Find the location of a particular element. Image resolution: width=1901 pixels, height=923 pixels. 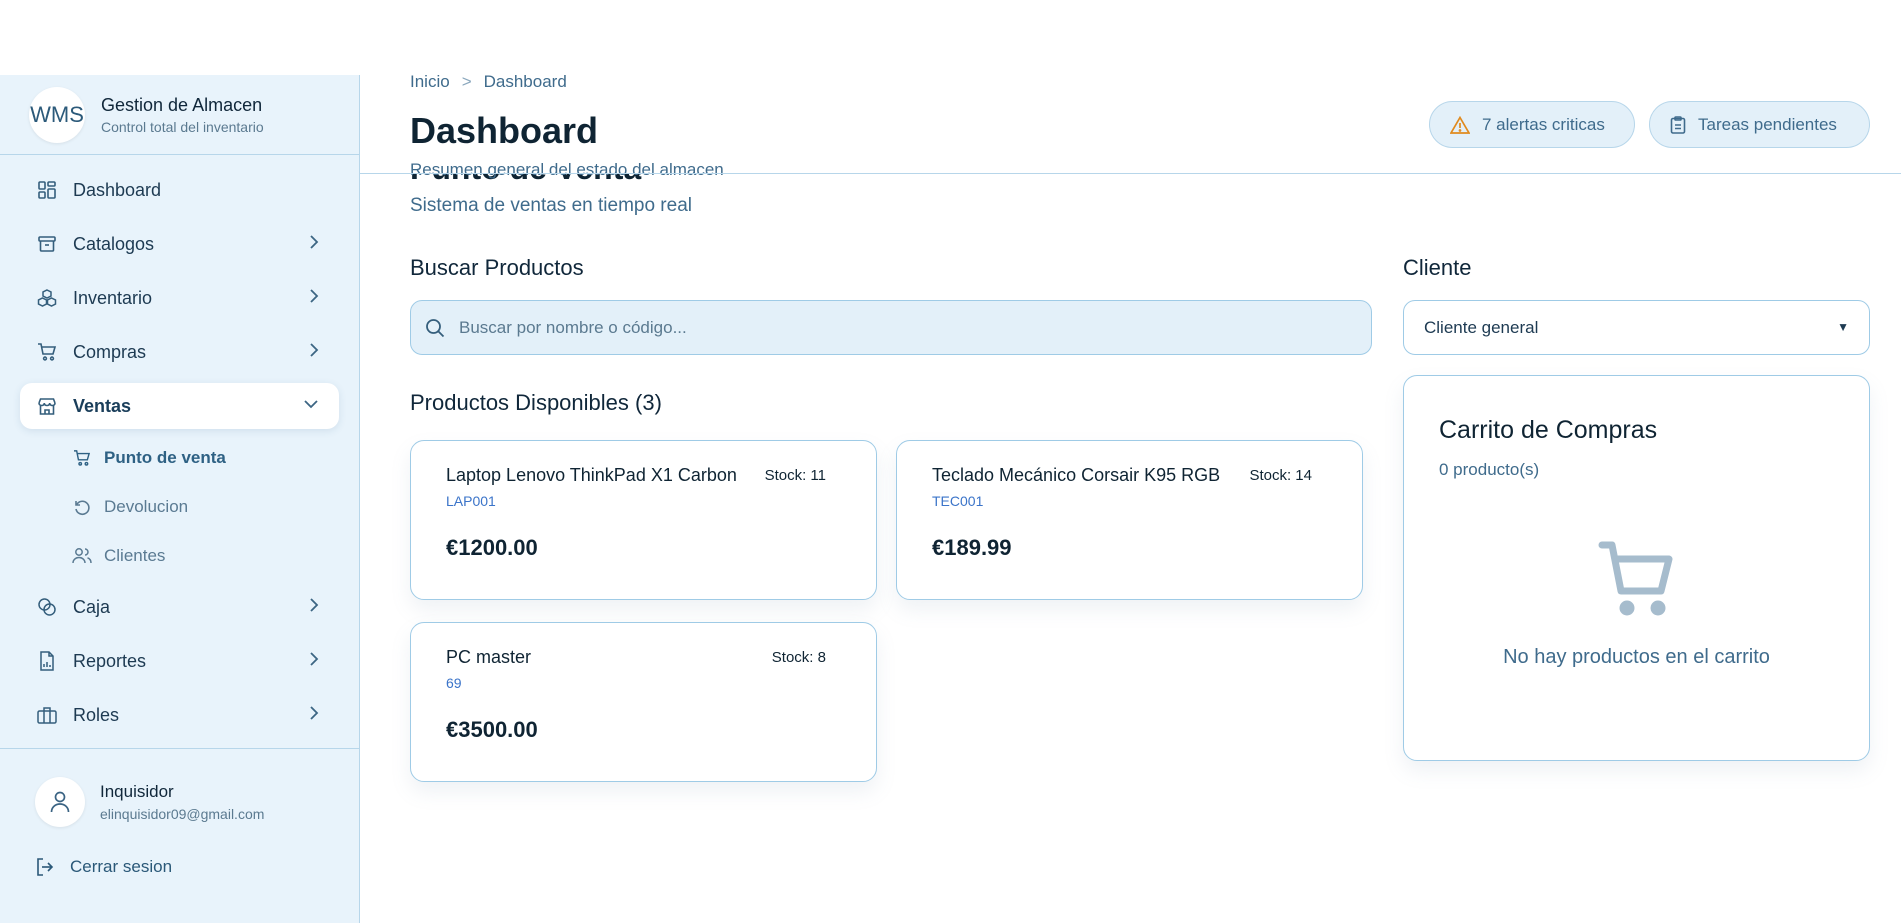

store-icon is located at coordinates (47, 406).